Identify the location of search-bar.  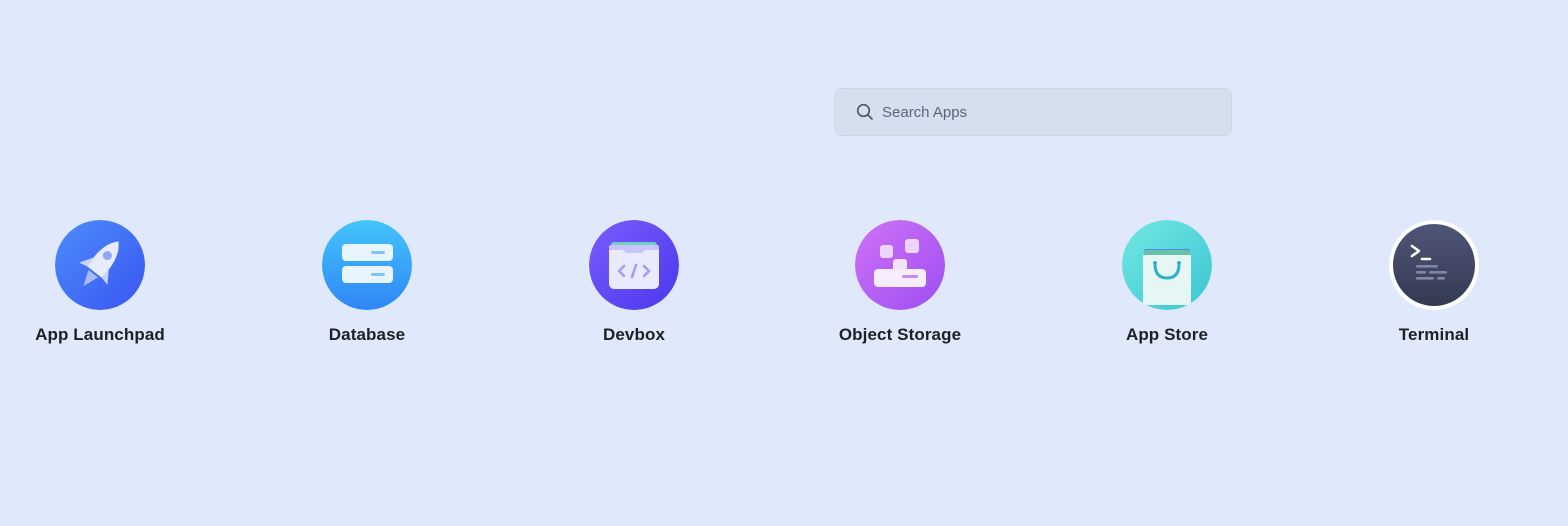
(1033, 112).